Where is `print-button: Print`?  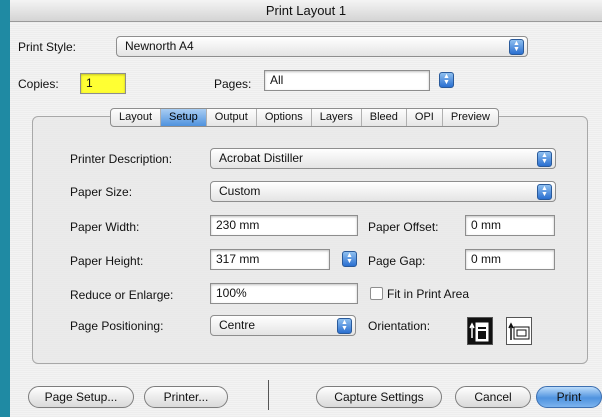 print-button: Print is located at coordinates (569, 397).